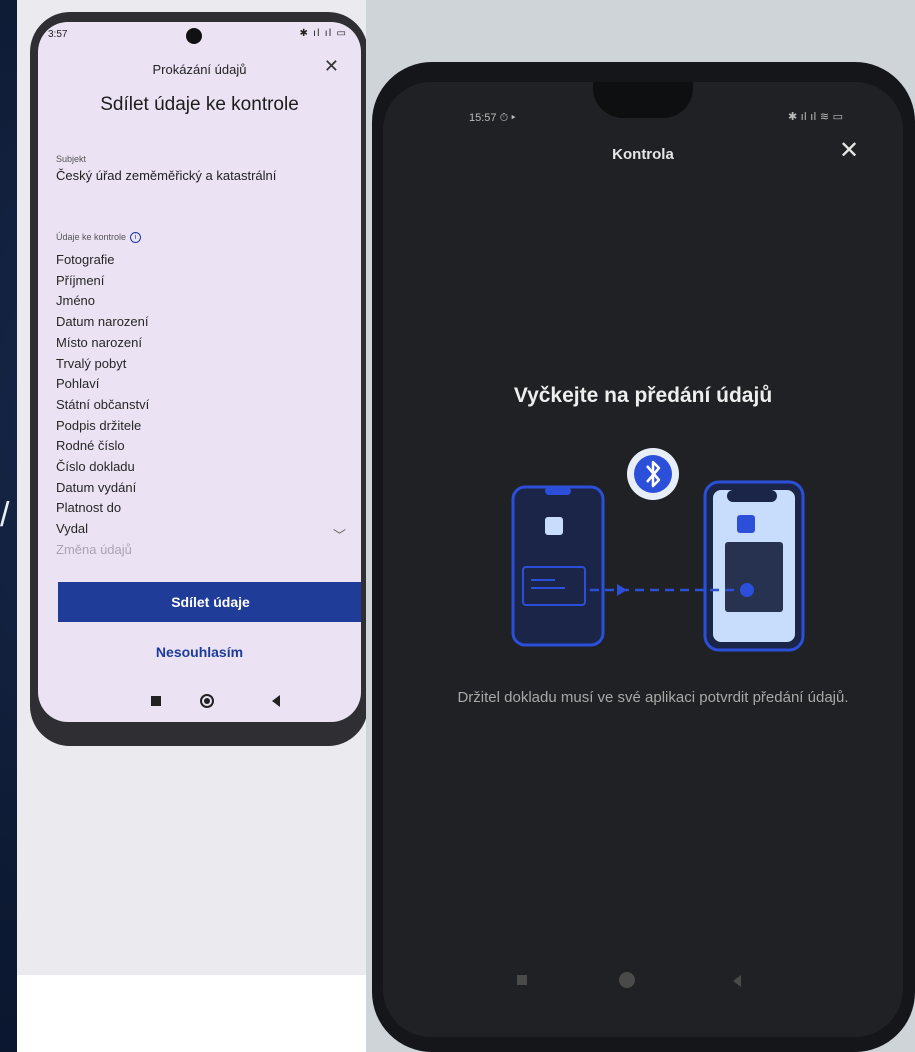 Image resolution: width=915 pixels, height=1052 pixels. What do you see at coordinates (643, 154) in the screenshot?
I see `dialog-title: Kontrola` at bounding box center [643, 154].